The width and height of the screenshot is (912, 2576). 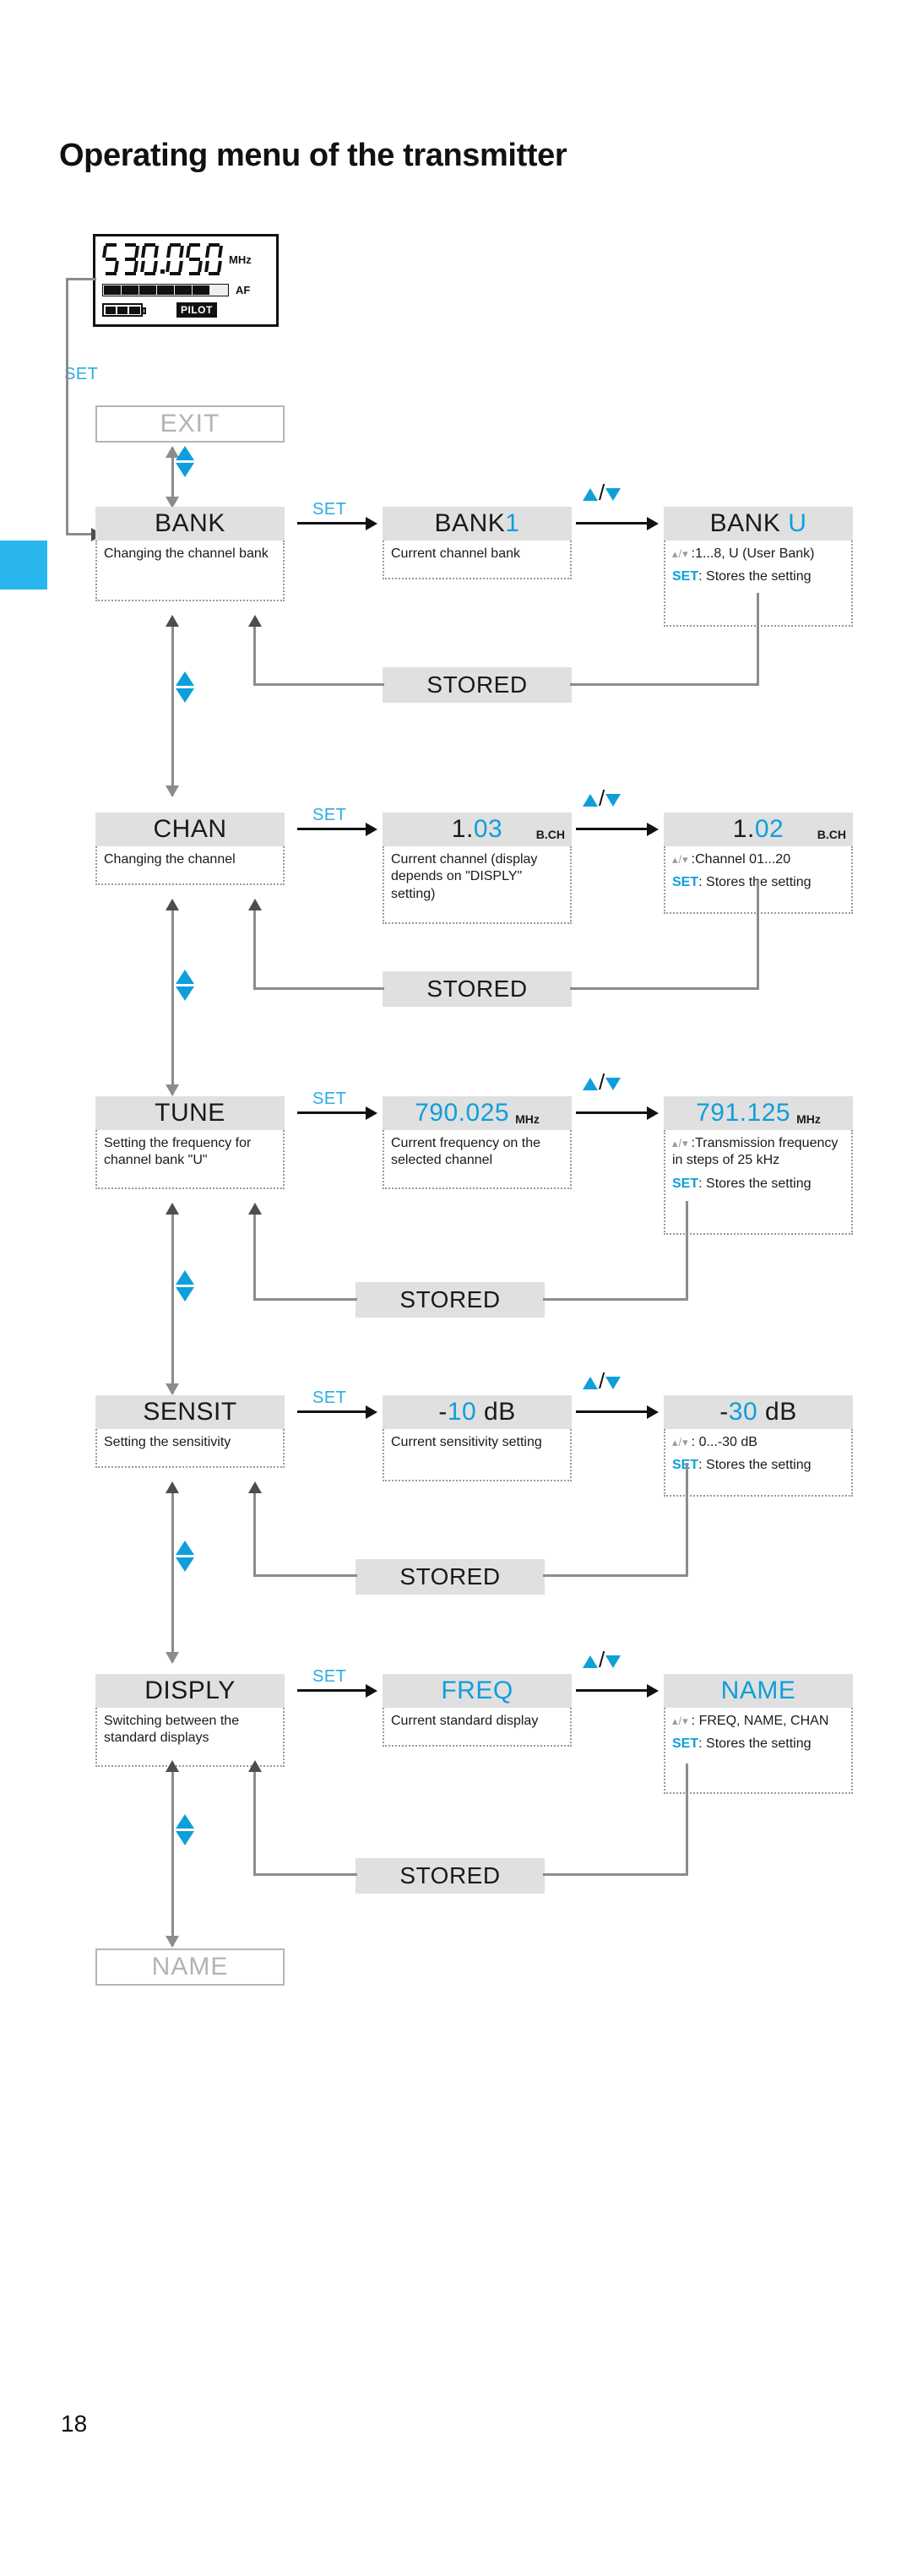 What do you see at coordinates (190, 554) in the screenshot?
I see `menu-node-bank: BANK Changing the channel bank` at bounding box center [190, 554].